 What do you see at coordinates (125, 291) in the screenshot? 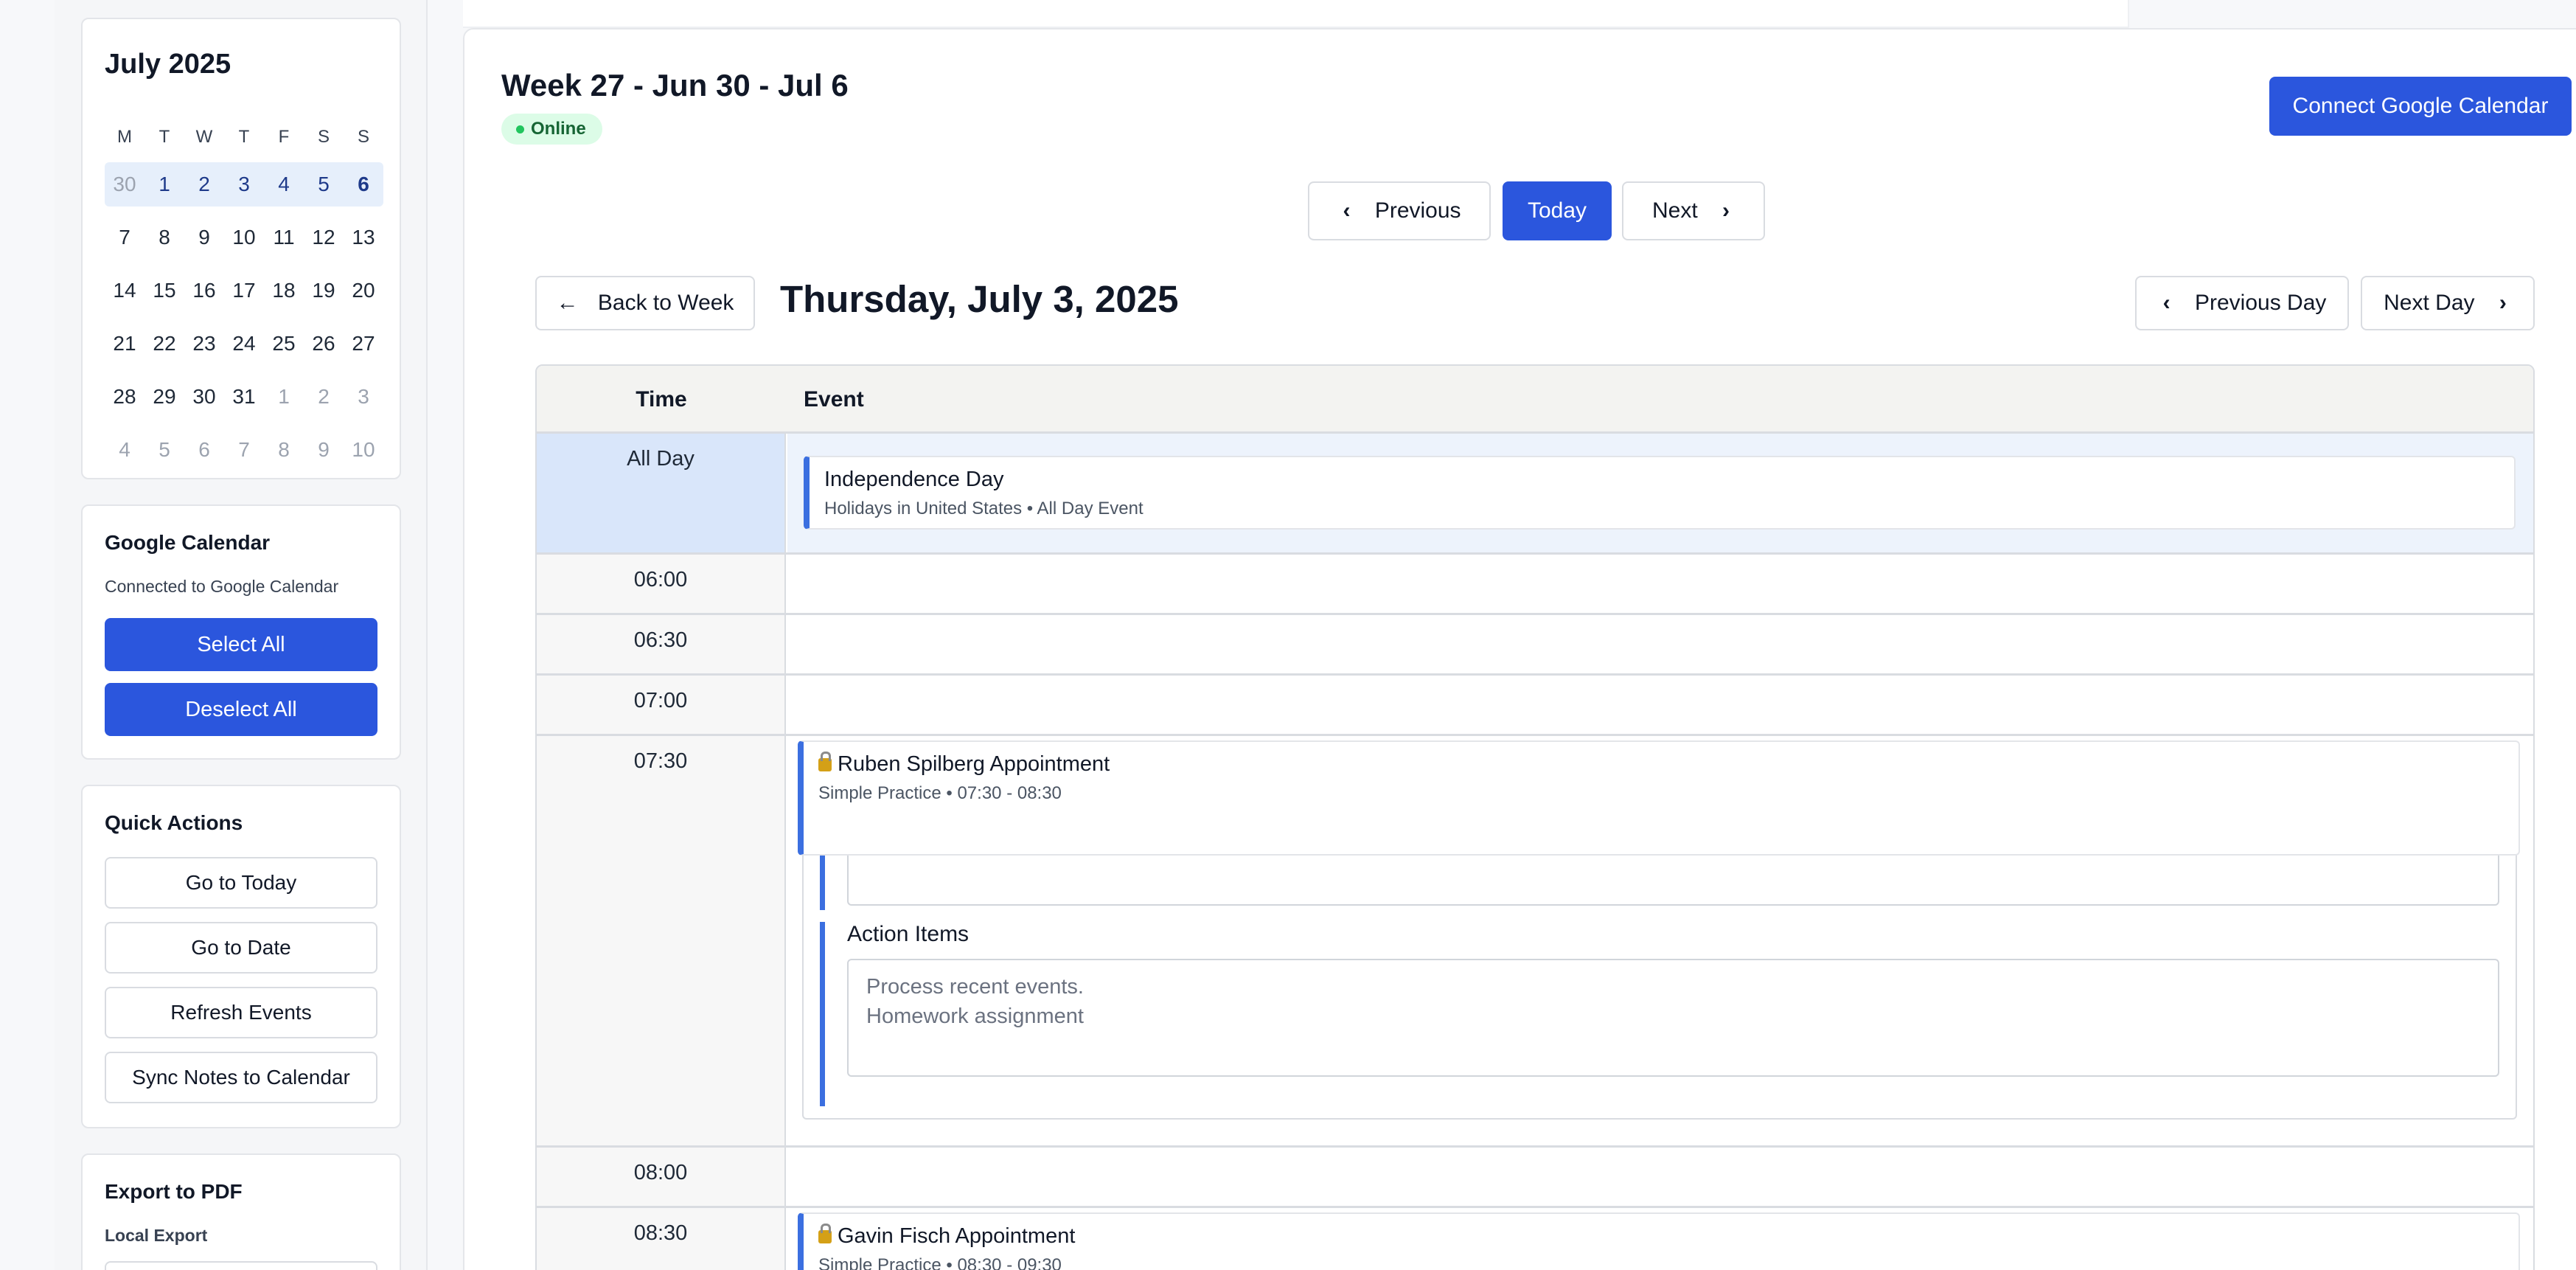
I see `calendar-day: 14` at bounding box center [125, 291].